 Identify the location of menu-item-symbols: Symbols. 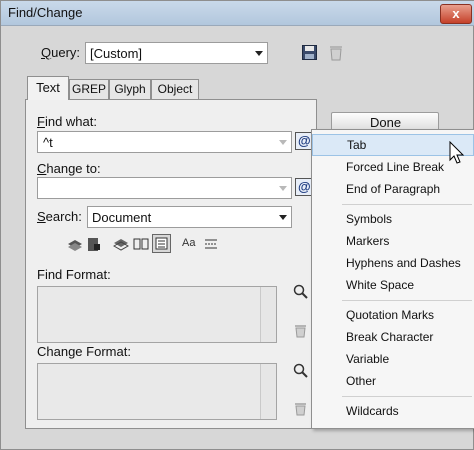
(393, 219).